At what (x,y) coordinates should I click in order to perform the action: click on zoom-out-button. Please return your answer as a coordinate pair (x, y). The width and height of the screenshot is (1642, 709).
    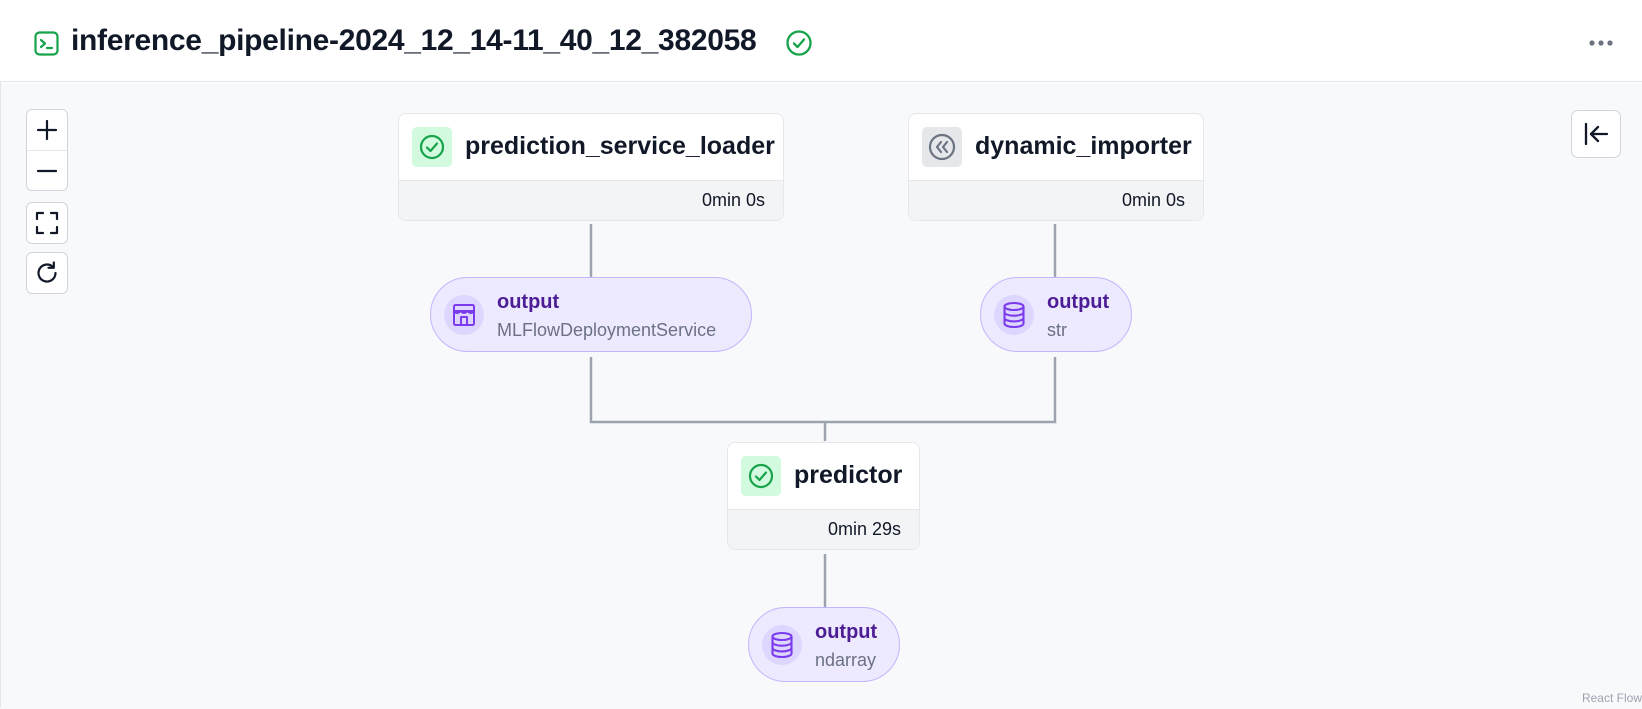
    Looking at the image, I should click on (47, 170).